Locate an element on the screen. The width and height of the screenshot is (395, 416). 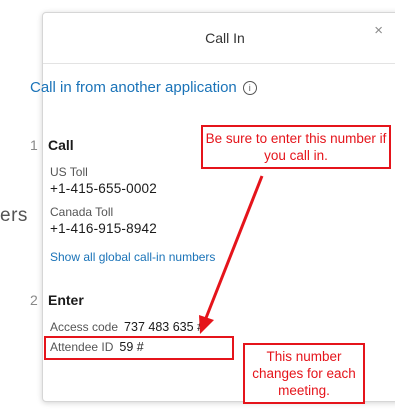
step-enter: 2 Enter is located at coordinates (57, 300).